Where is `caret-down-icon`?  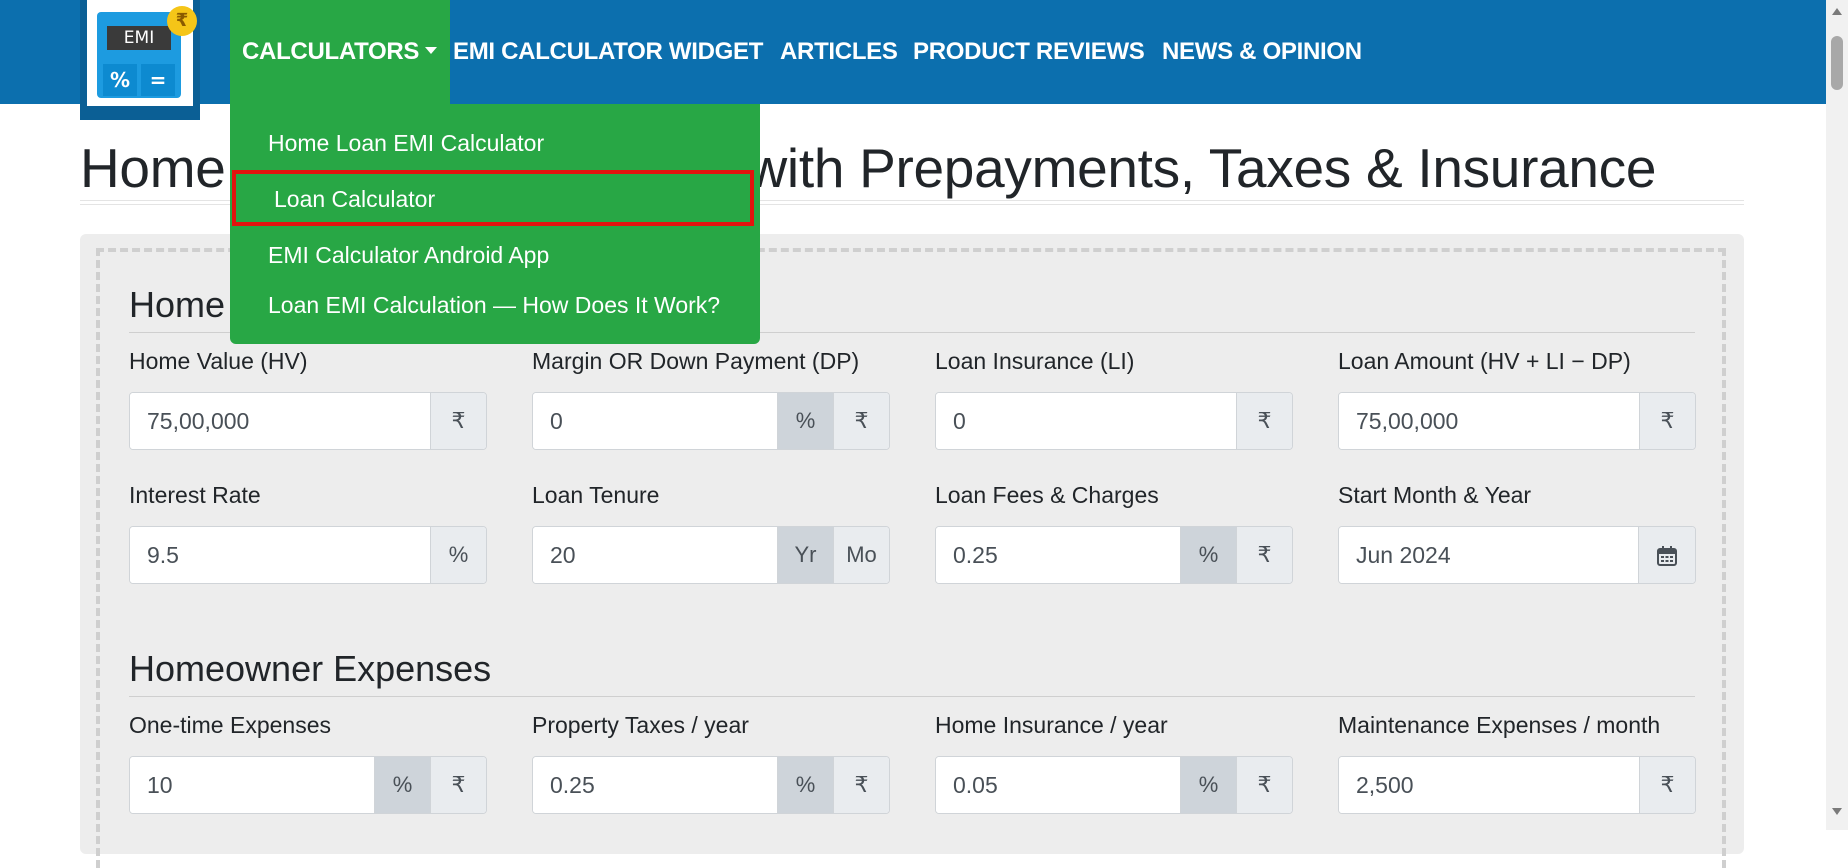
caret-down-icon is located at coordinates (431, 51).